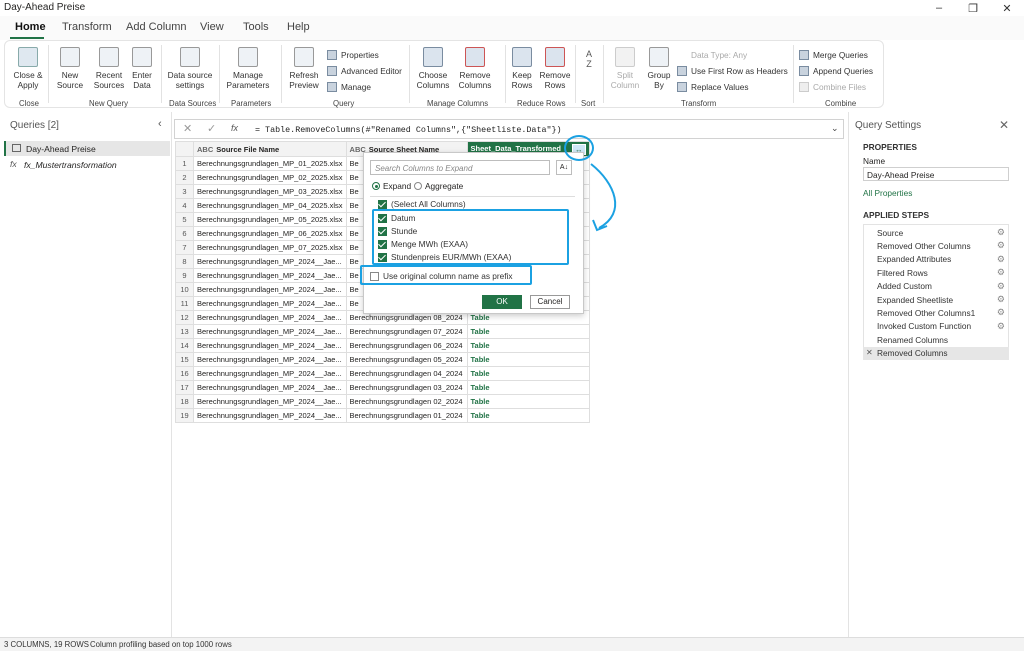  Describe the element at coordinates (522, 68) in the screenshot. I see `keep-rows-button: Keep Rows` at that location.